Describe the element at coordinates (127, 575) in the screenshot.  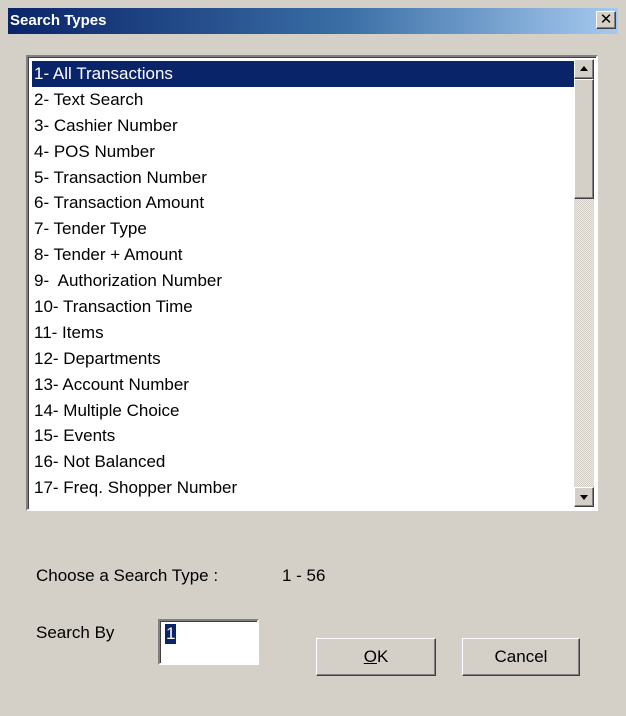
I see `choose-search-type-label: Choose a Search Type :` at that location.